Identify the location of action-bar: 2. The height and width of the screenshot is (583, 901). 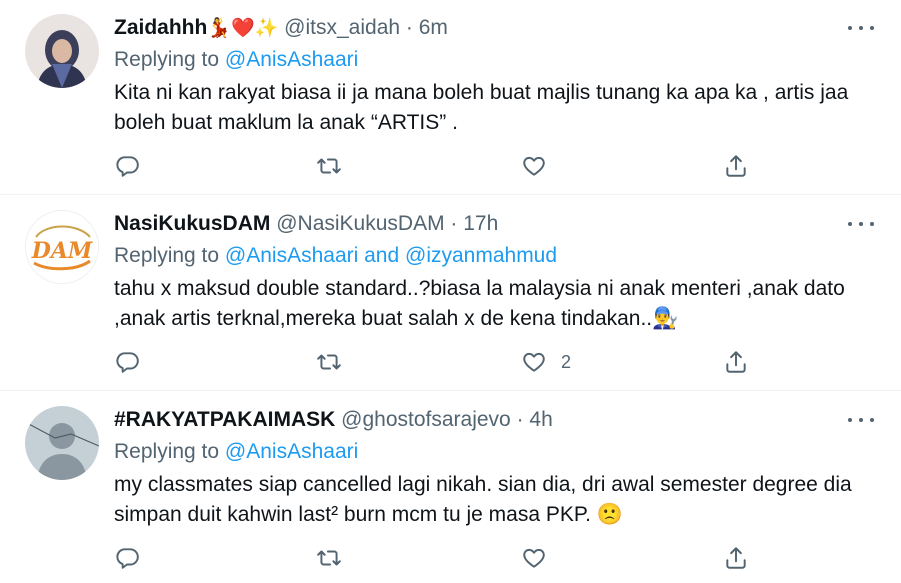
(464, 362).